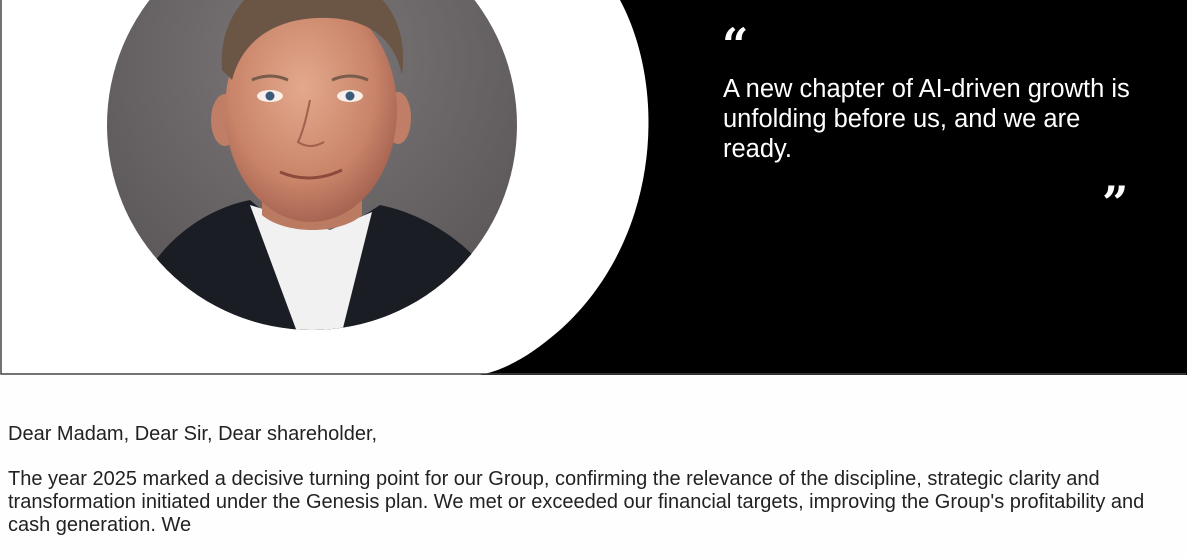 The height and width of the screenshot is (559, 1187). What do you see at coordinates (735, 45) in the screenshot?
I see `open-quote-icon: “` at bounding box center [735, 45].